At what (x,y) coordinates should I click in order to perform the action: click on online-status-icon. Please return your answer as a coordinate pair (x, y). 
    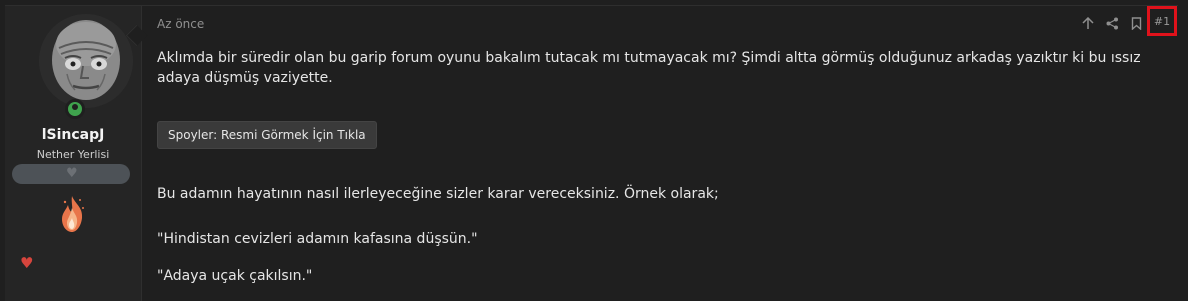
    Looking at the image, I should click on (75, 109).